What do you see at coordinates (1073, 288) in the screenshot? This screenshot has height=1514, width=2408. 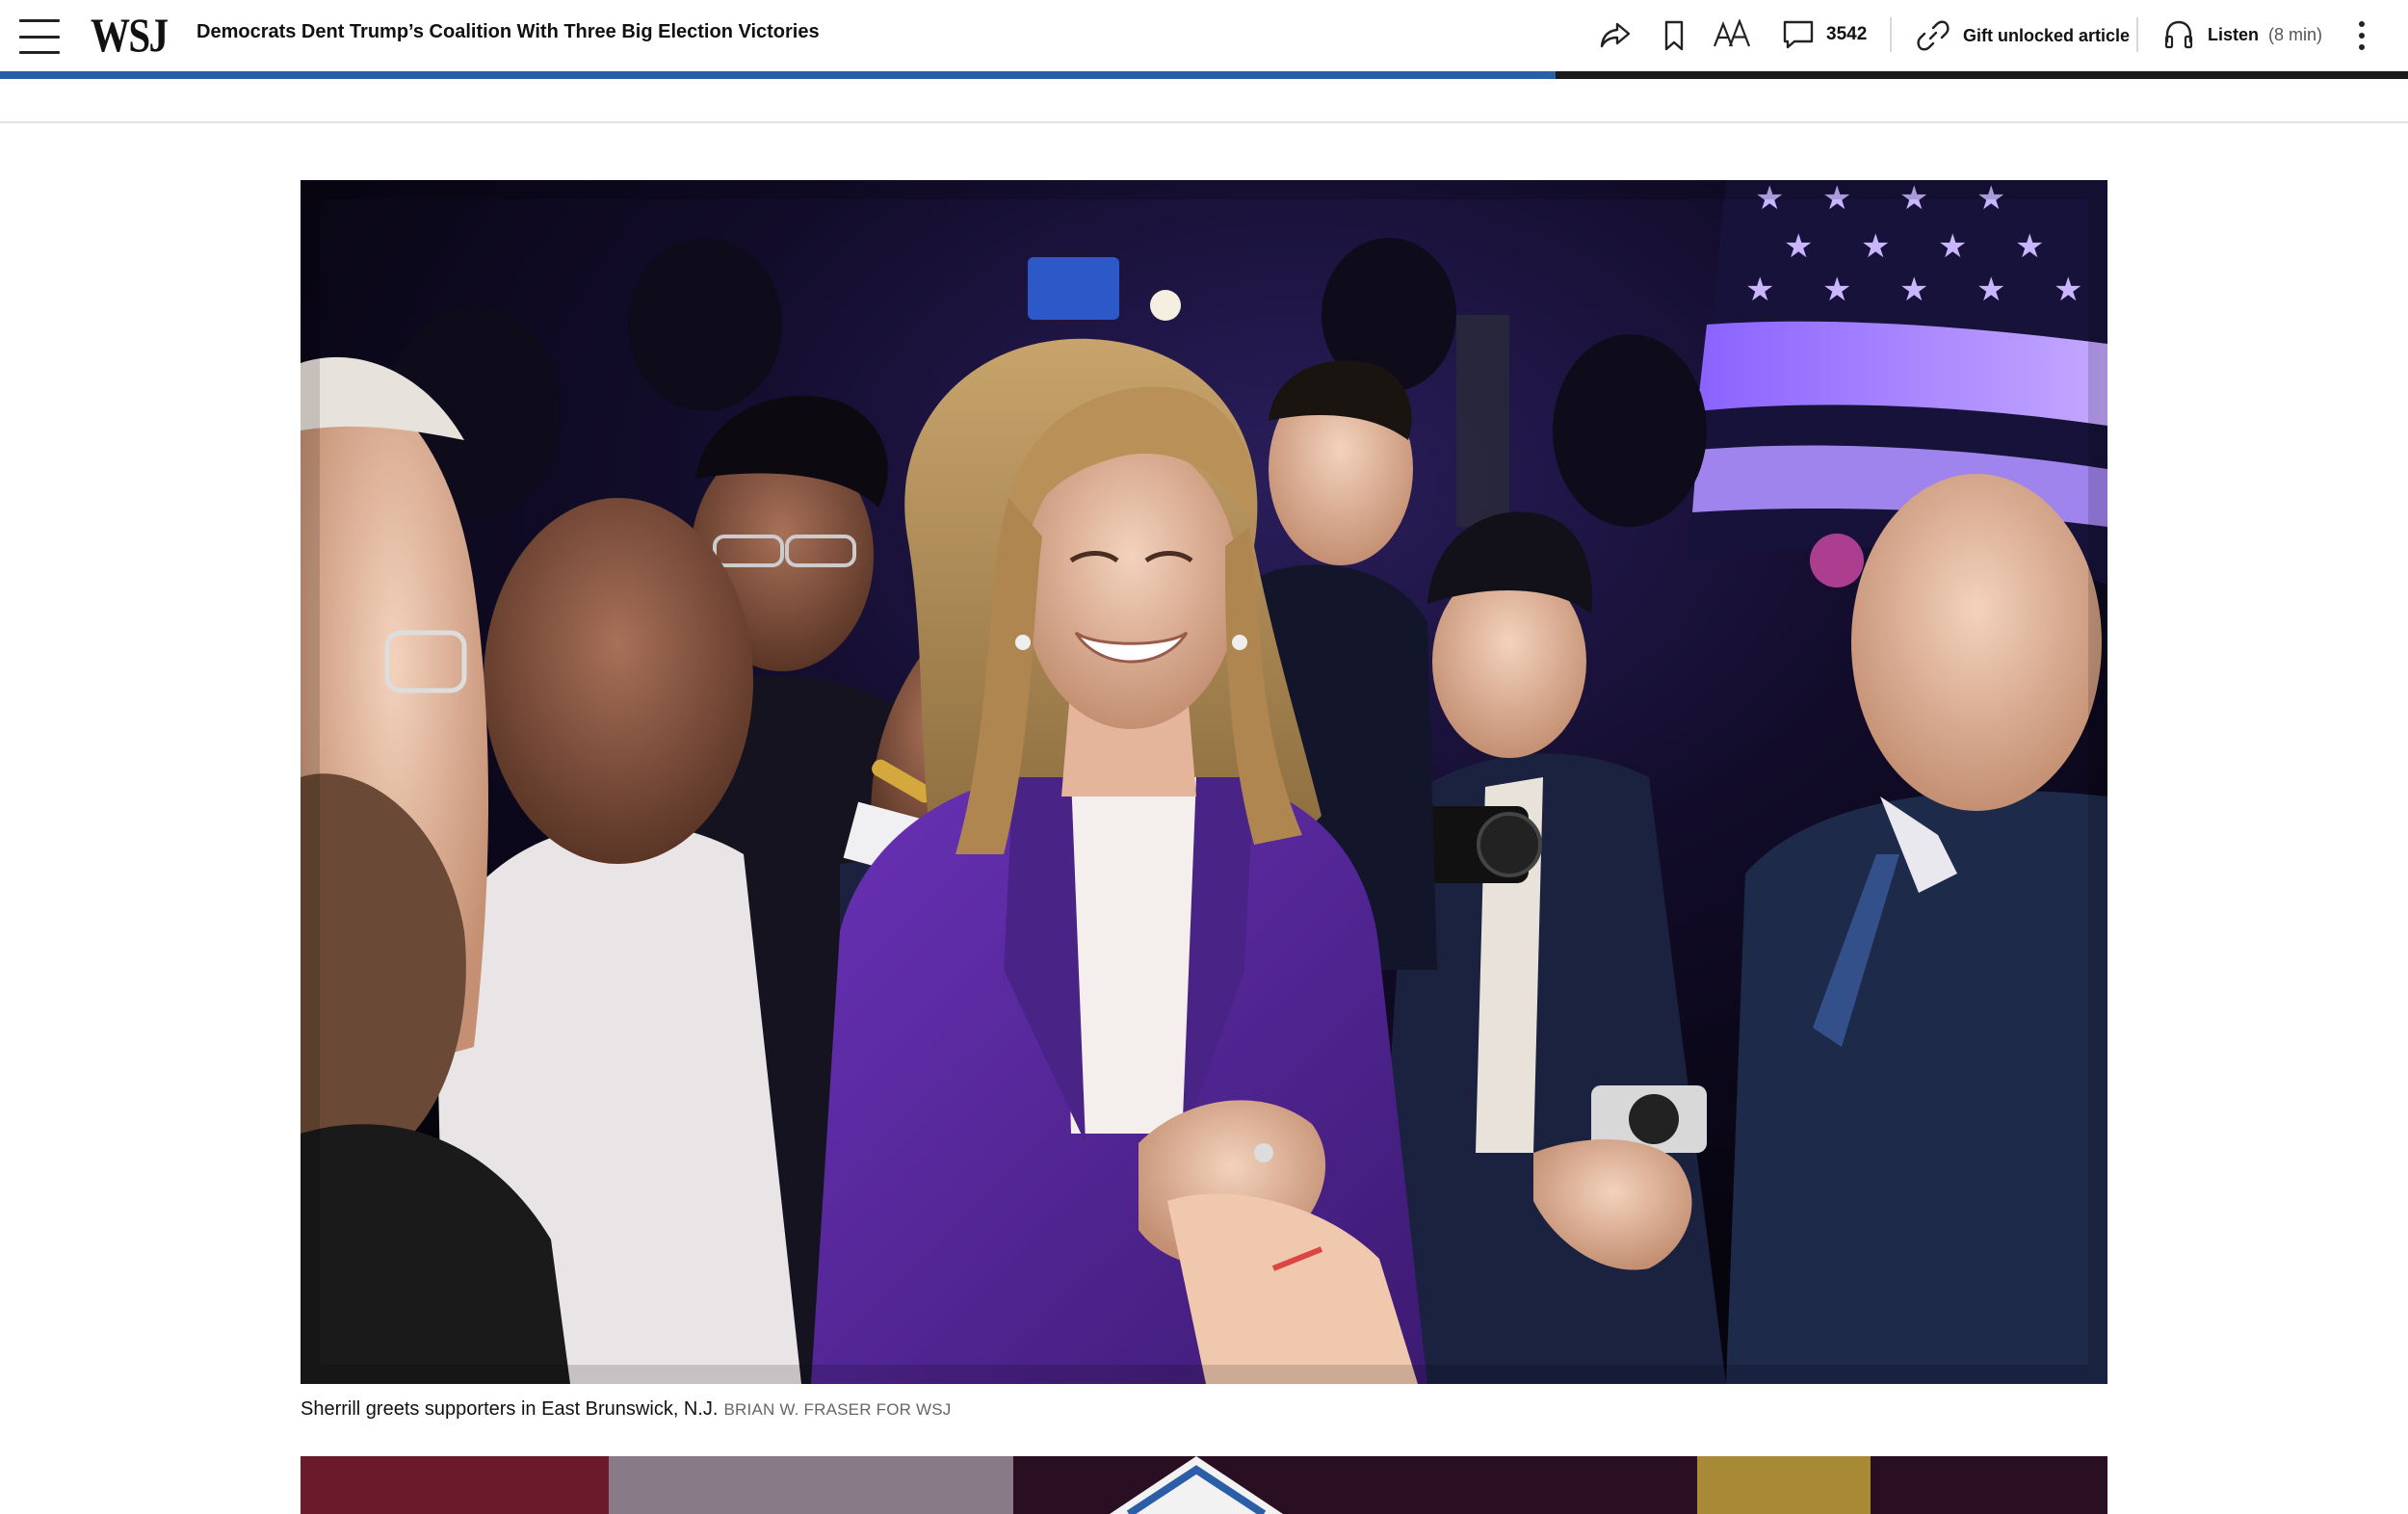 I see `campaign-sign` at bounding box center [1073, 288].